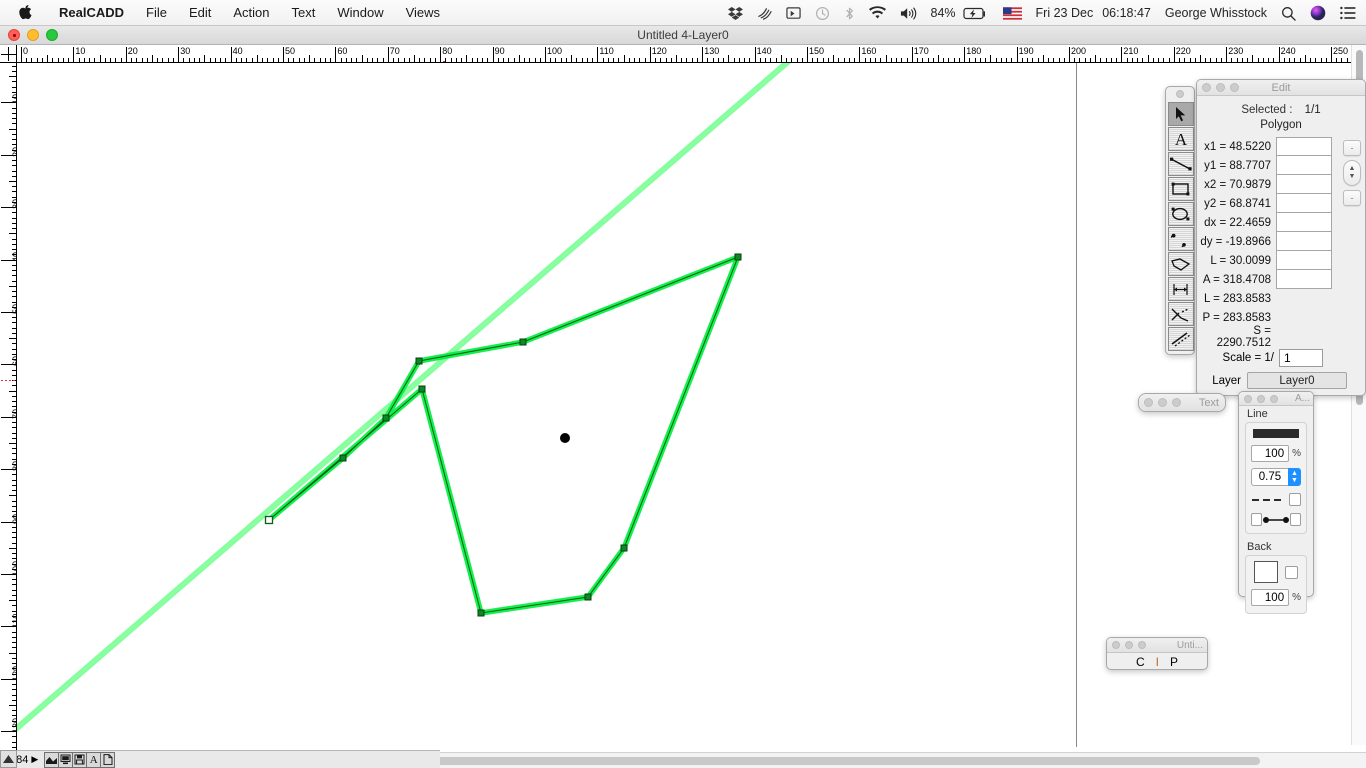 The height and width of the screenshot is (768, 1366). What do you see at coordinates (1181, 264) in the screenshot?
I see `polygon-tool` at bounding box center [1181, 264].